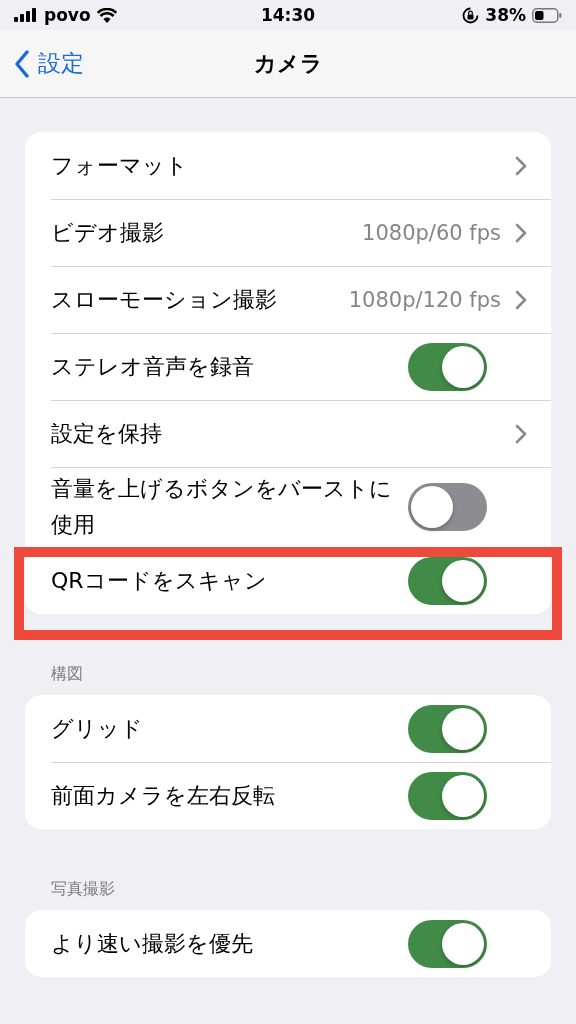  What do you see at coordinates (108, 232) in the screenshot?
I see `setting-label: ビデオ撮影` at bounding box center [108, 232].